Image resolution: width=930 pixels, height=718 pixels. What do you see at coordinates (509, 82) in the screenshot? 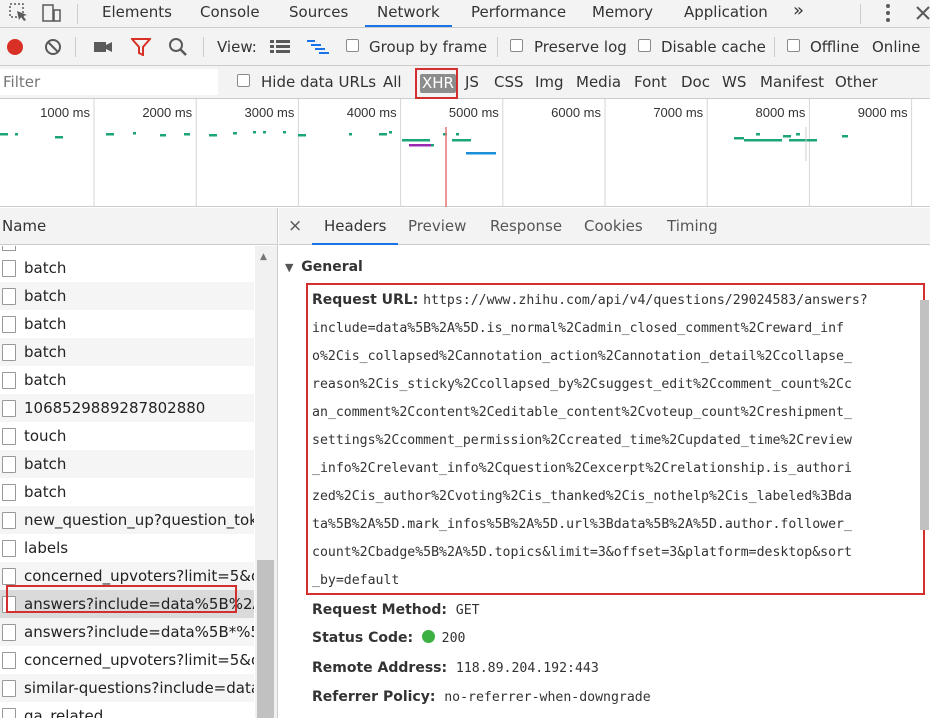
I see `filter-type-css: CSS` at bounding box center [509, 82].